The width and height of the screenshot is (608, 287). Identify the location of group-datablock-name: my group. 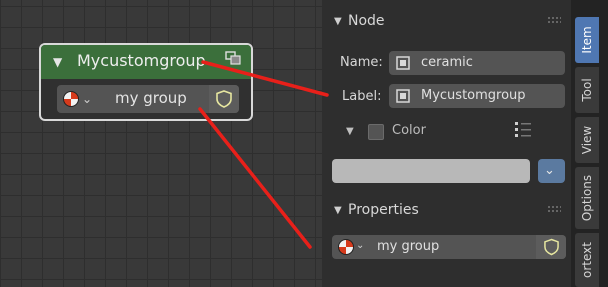
(151, 98).